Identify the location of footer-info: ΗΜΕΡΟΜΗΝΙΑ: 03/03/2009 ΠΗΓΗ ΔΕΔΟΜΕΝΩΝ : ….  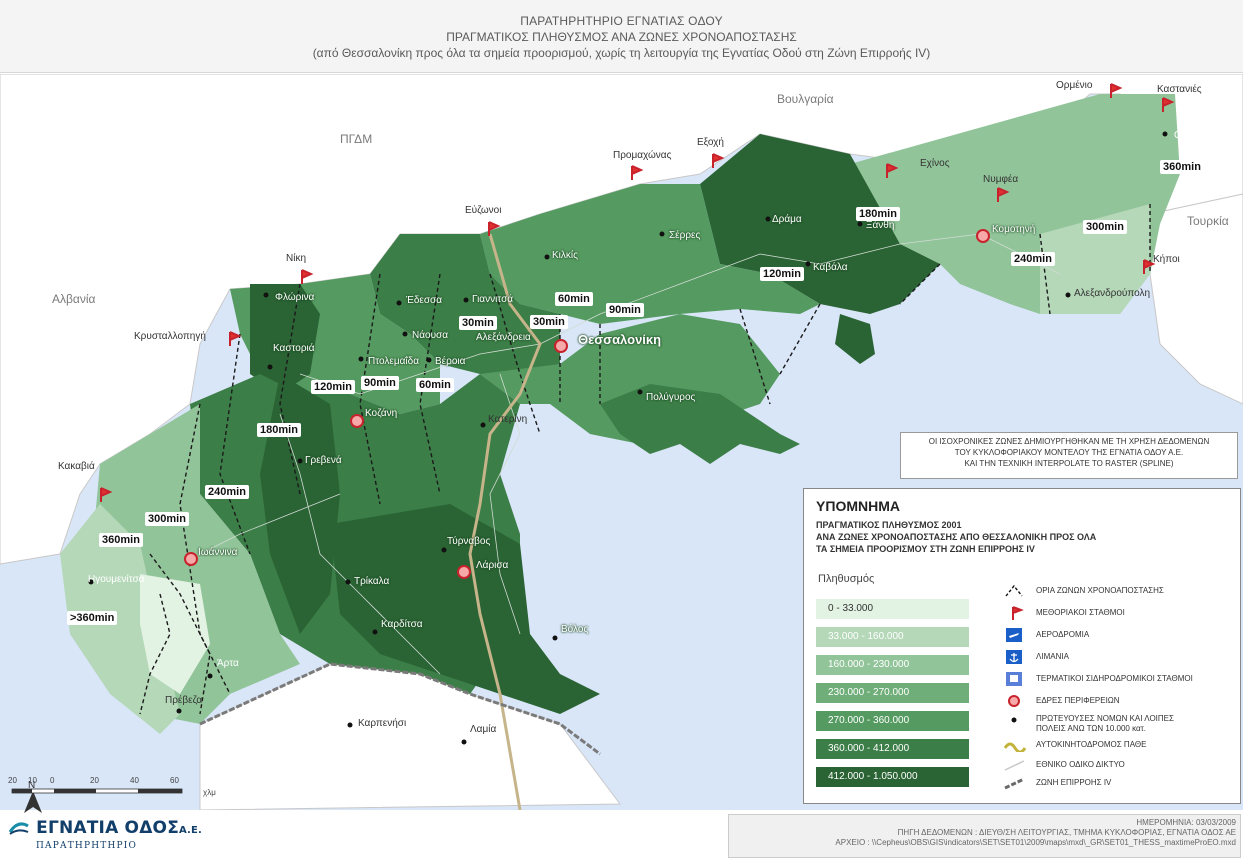
(984, 836).